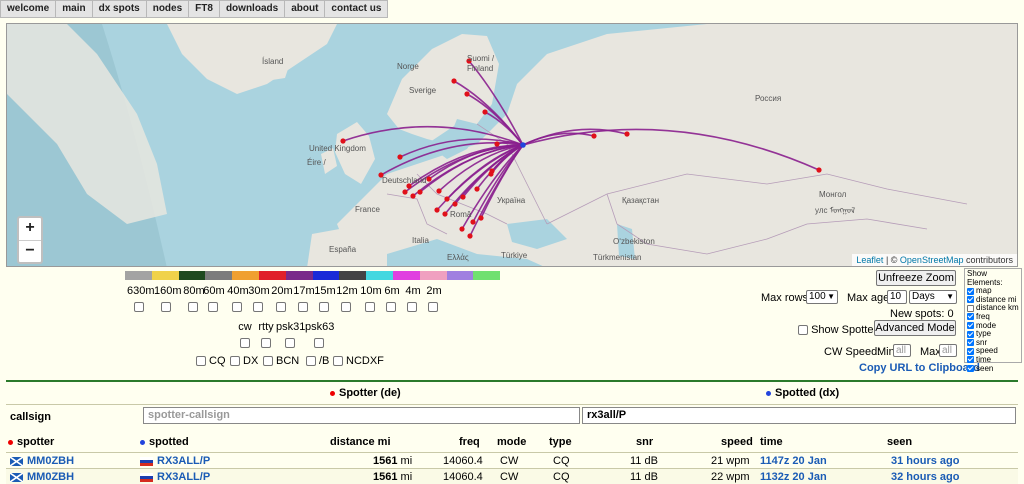 Image resolution: width=1024 pixels, height=484 pixels. What do you see at coordinates (370, 307) in the screenshot?
I see `band-checkbox-10m` at bounding box center [370, 307].